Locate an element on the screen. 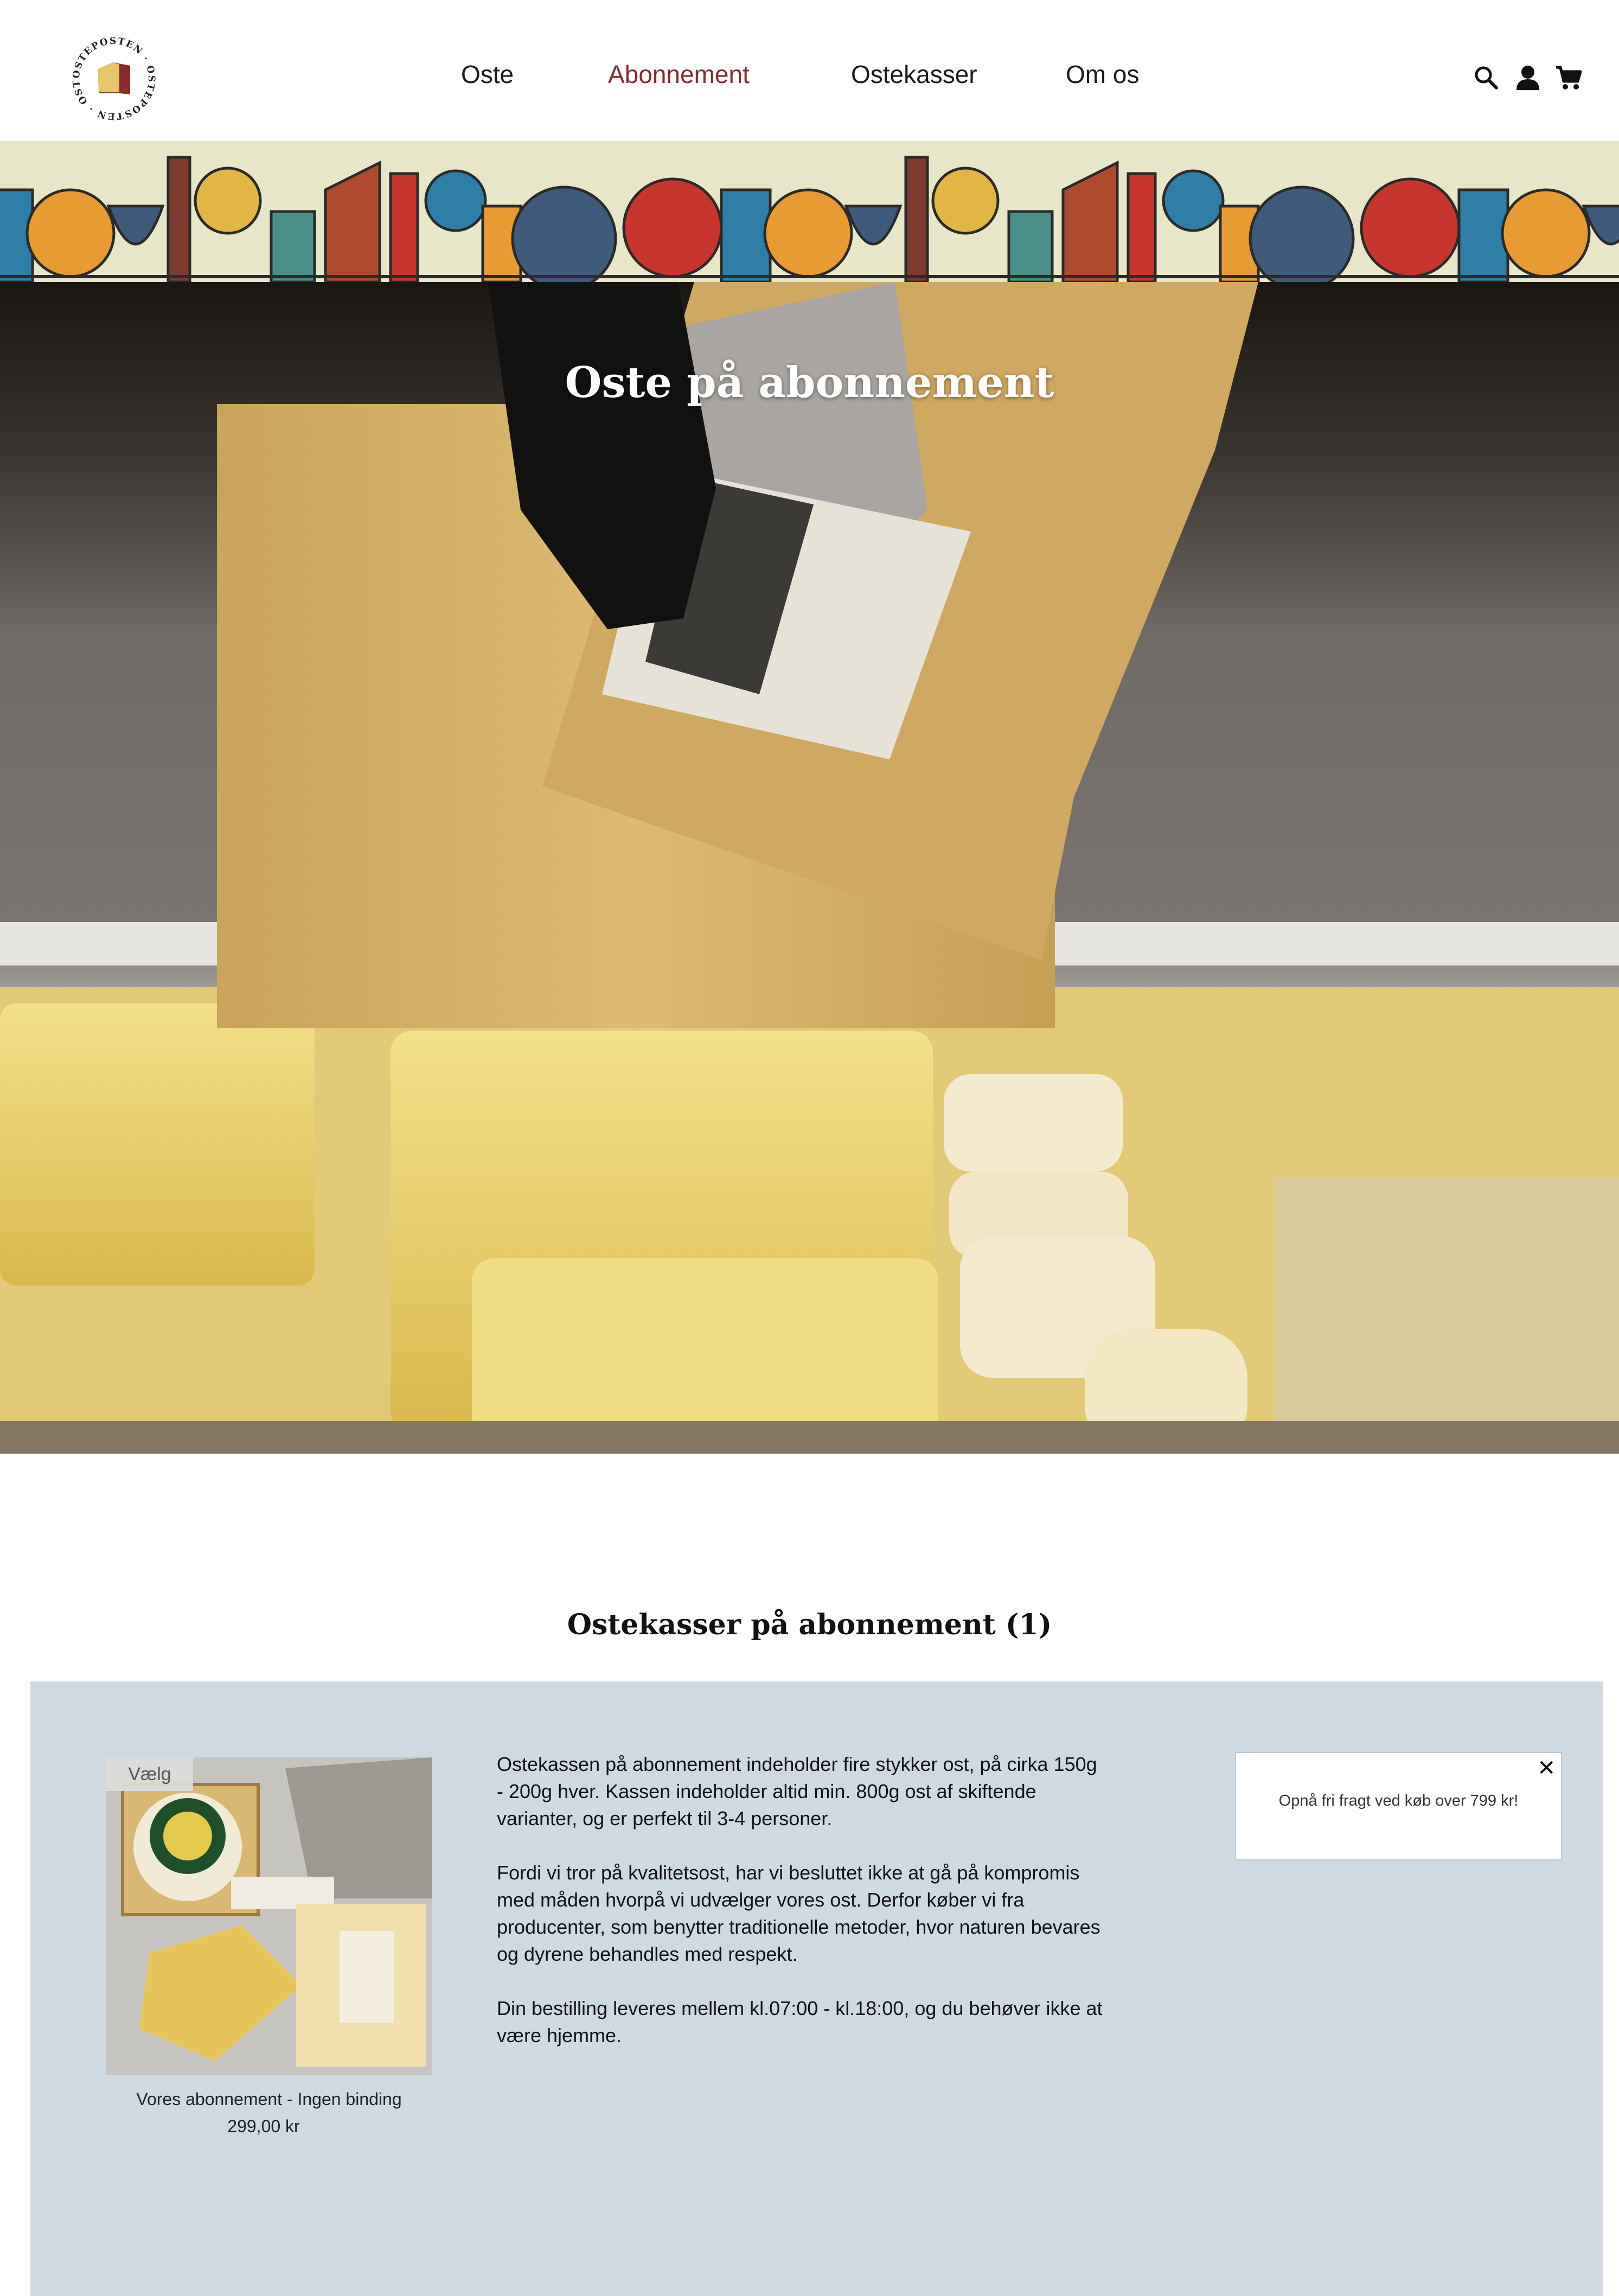 This screenshot has width=1619, height=2296. cart-icon is located at coordinates (1568, 77).